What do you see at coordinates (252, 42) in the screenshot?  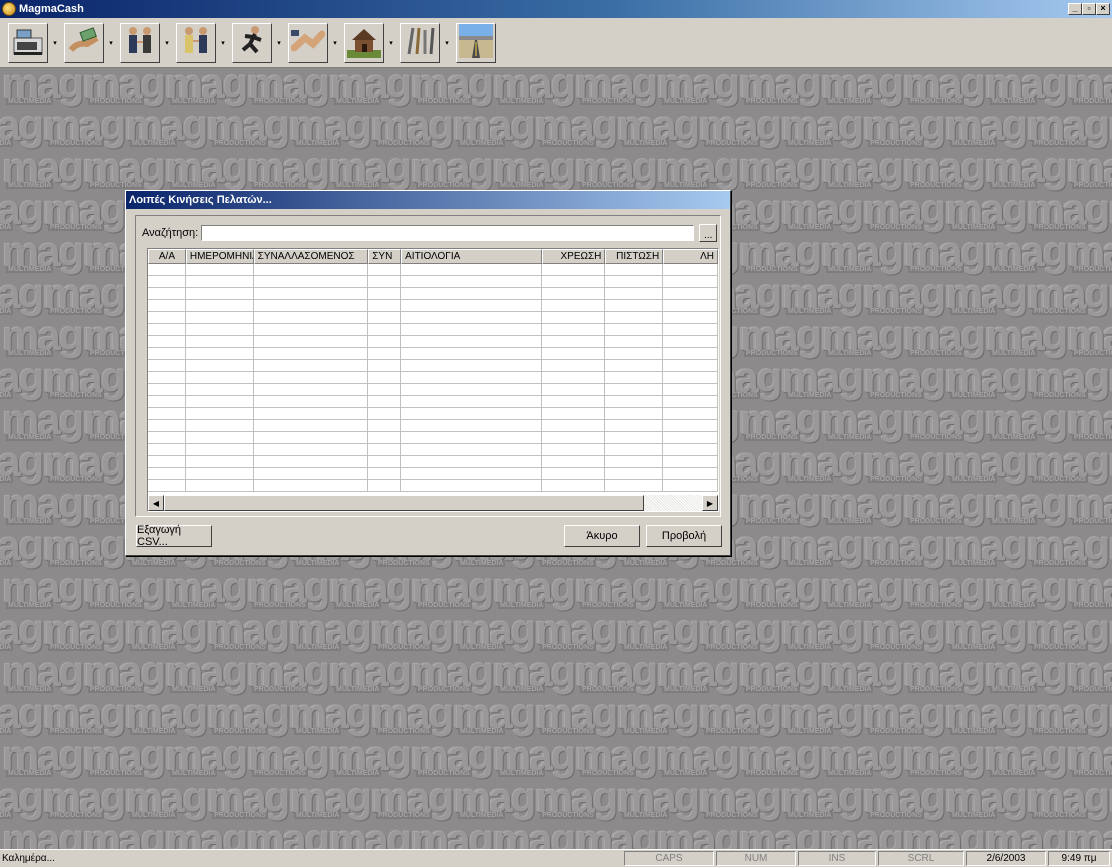 I see `running-man-button` at bounding box center [252, 42].